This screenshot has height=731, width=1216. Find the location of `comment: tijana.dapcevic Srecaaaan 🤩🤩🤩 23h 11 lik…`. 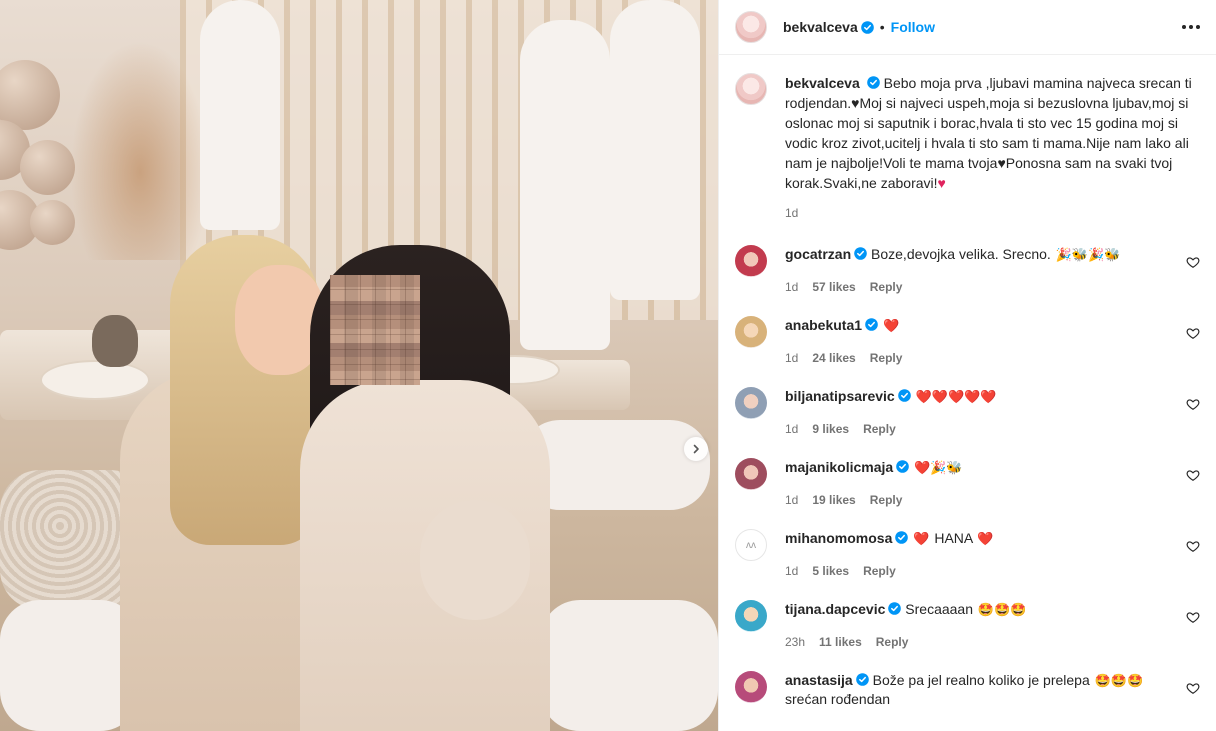

comment: tijana.dapcevic Srecaaaan 🤩🤩🤩 23h 11 lik… is located at coordinates (967, 624).